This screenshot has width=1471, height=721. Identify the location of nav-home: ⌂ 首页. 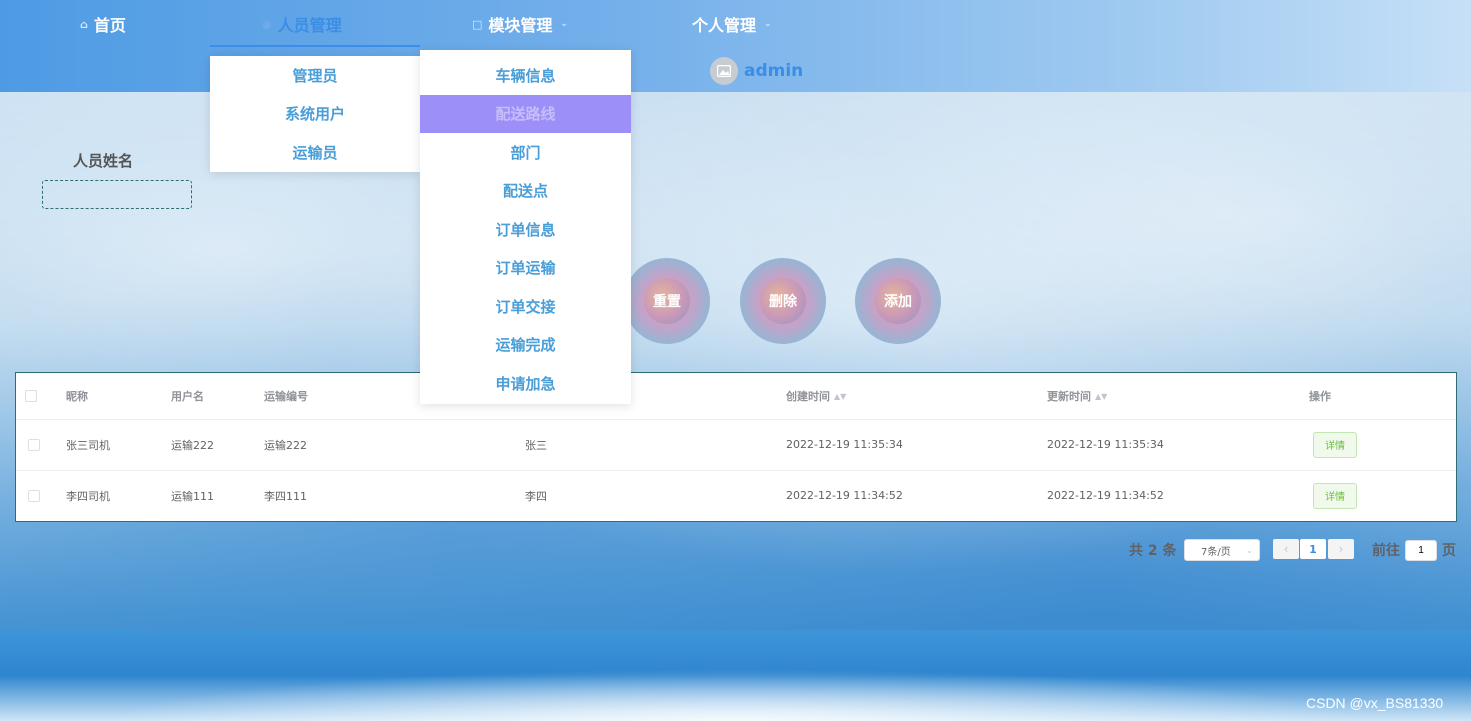
(103, 24).